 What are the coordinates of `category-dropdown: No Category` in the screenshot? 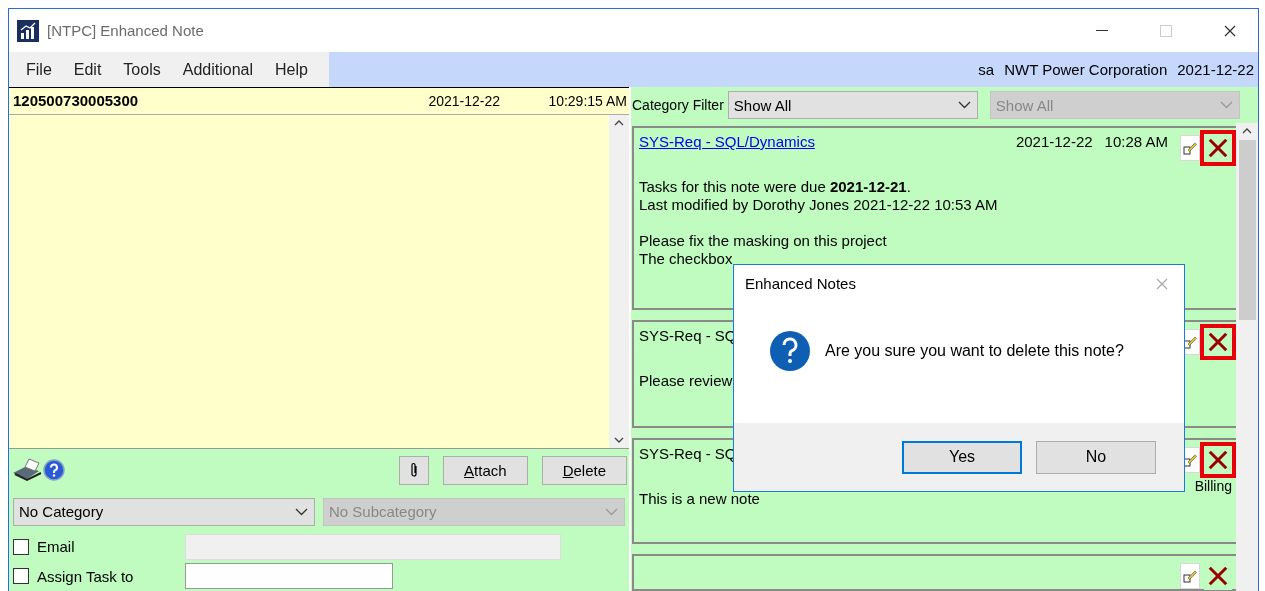 It's located at (164, 511).